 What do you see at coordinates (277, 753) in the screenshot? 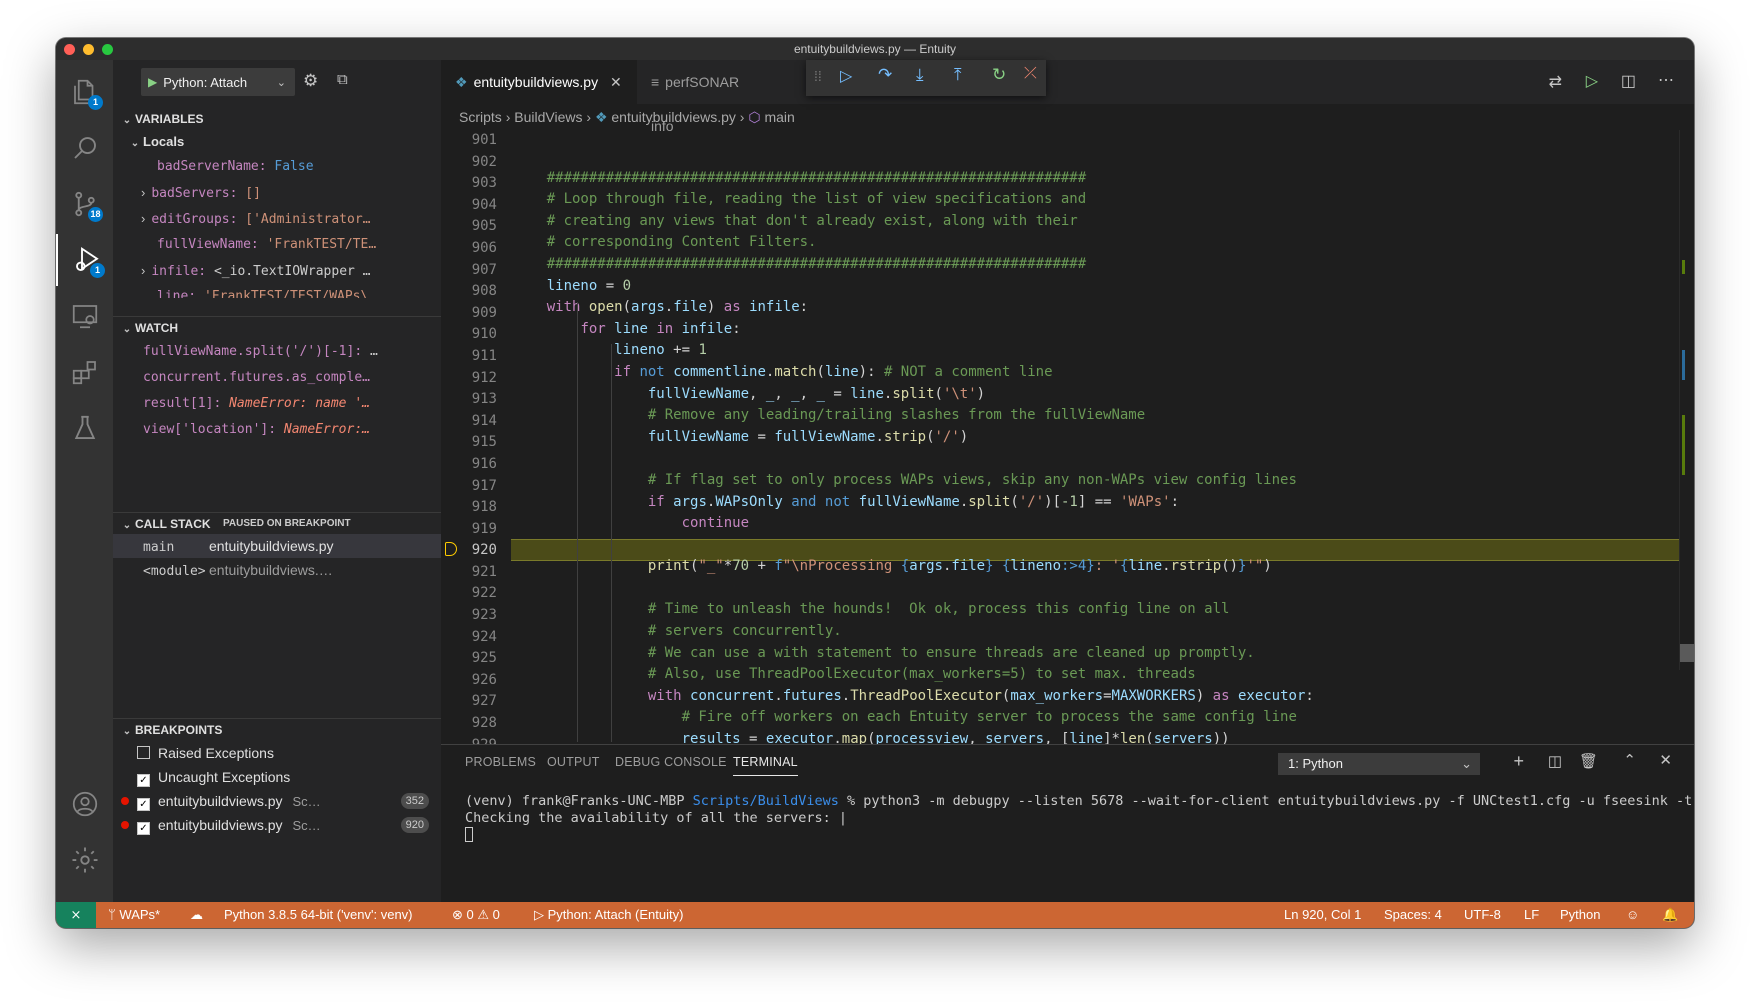
I see `breakpoint-item: Raised Exceptions` at bounding box center [277, 753].